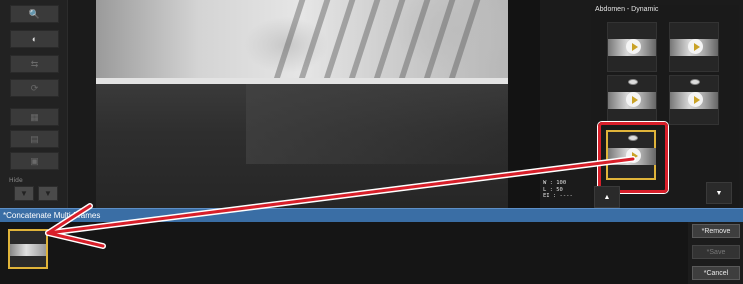 This screenshot has height=284, width=743. Describe the element at coordinates (34, 104) in the screenshot. I see `tool-column: 🔍 ◐ ⇆ ⟳ ▦ ▤ ▣ Hide ▼ ▼` at that location.